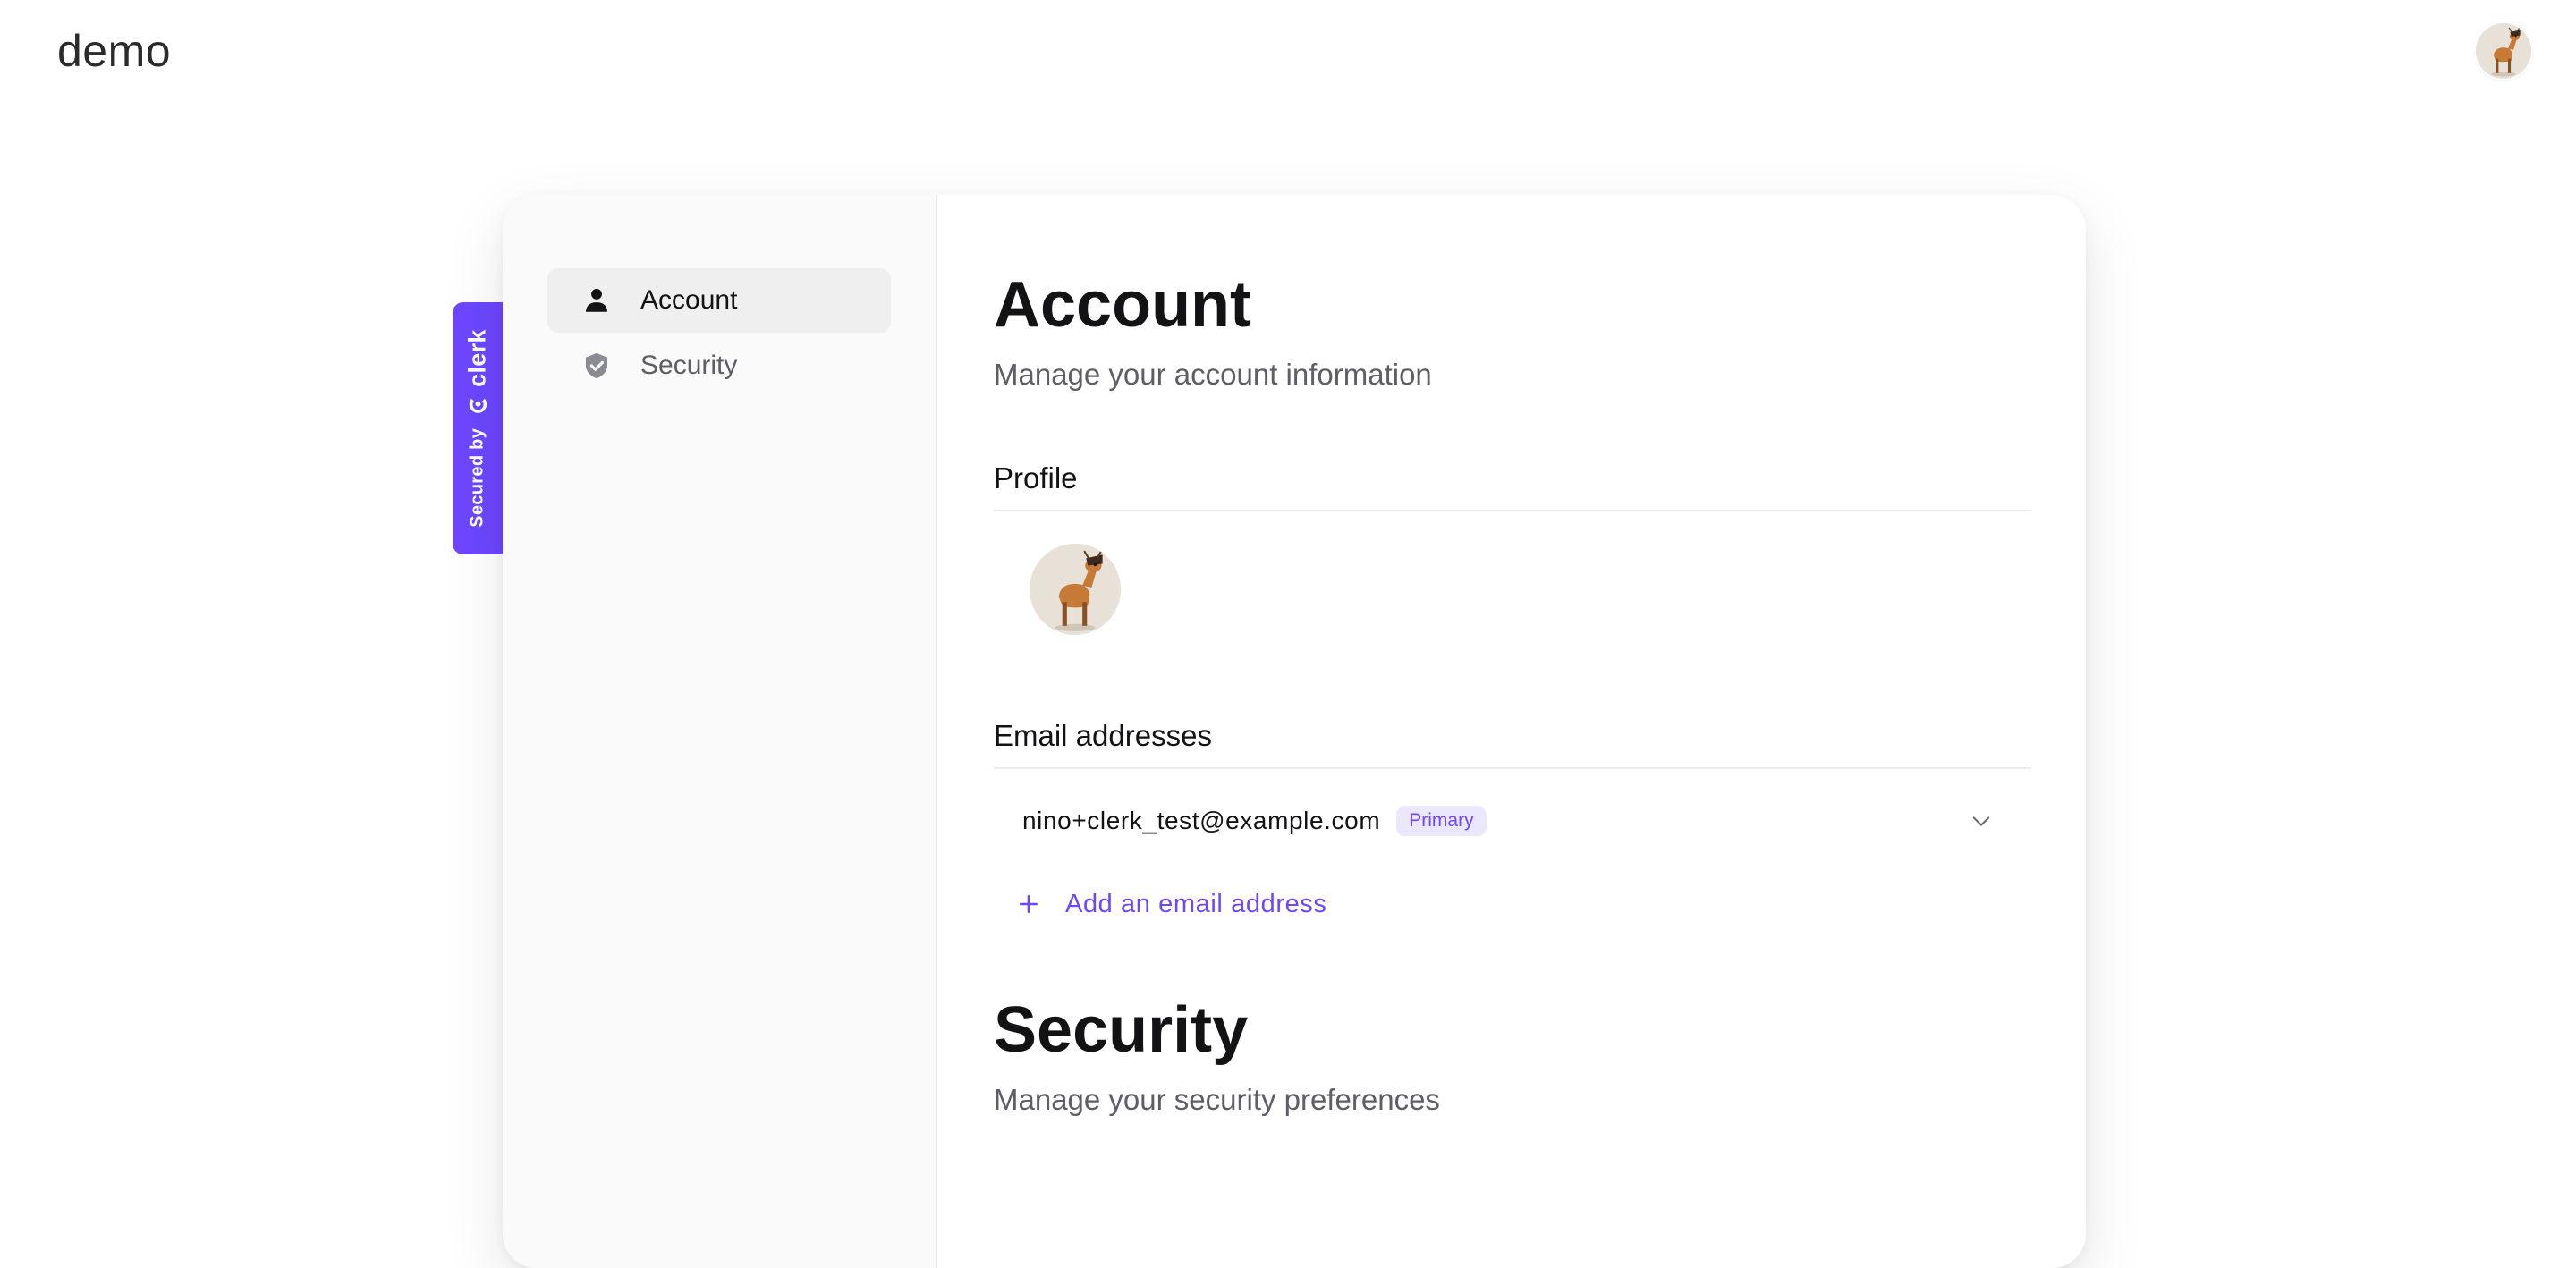 The width and height of the screenshot is (2576, 1268). I want to click on sidebar-item-account: Account, so click(719, 300).